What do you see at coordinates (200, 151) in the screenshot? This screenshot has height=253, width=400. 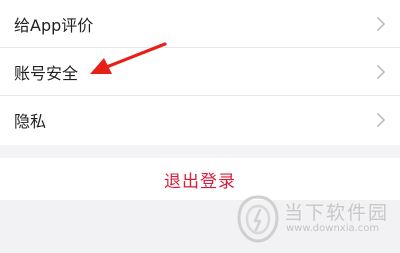 I see `section-gap` at bounding box center [200, 151].